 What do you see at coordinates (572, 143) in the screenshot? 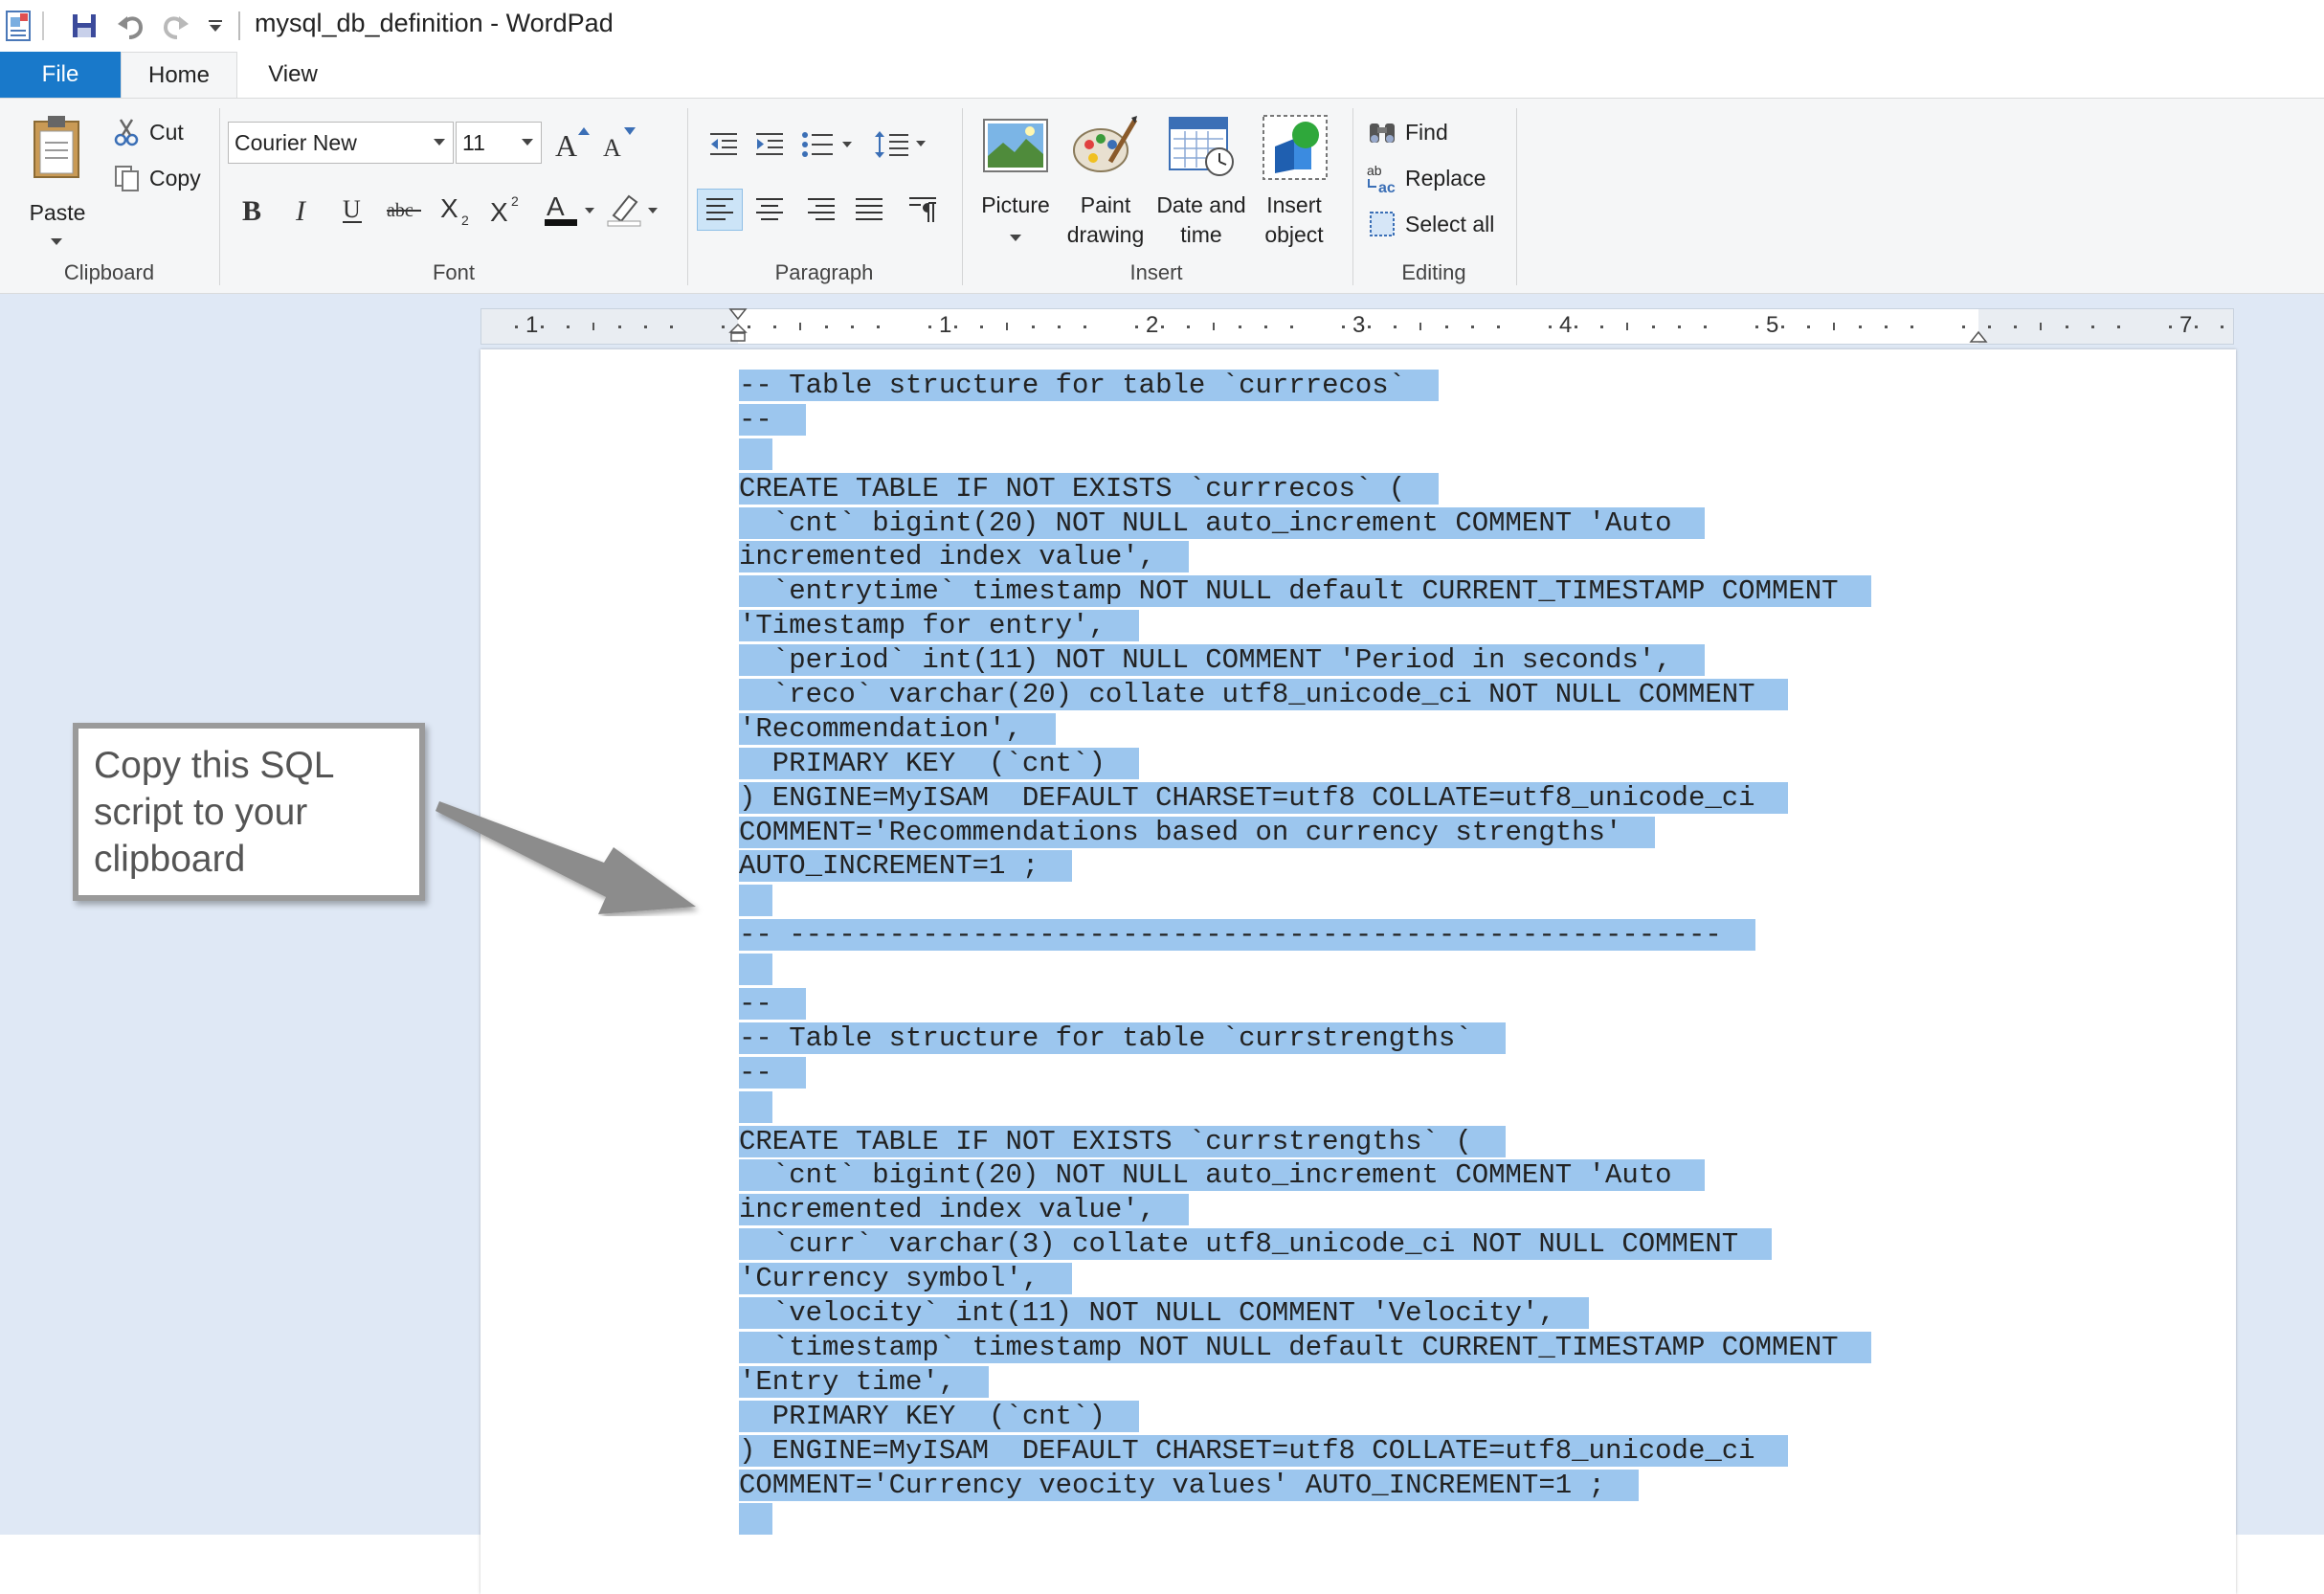
I see `grow-font-button: A` at bounding box center [572, 143].